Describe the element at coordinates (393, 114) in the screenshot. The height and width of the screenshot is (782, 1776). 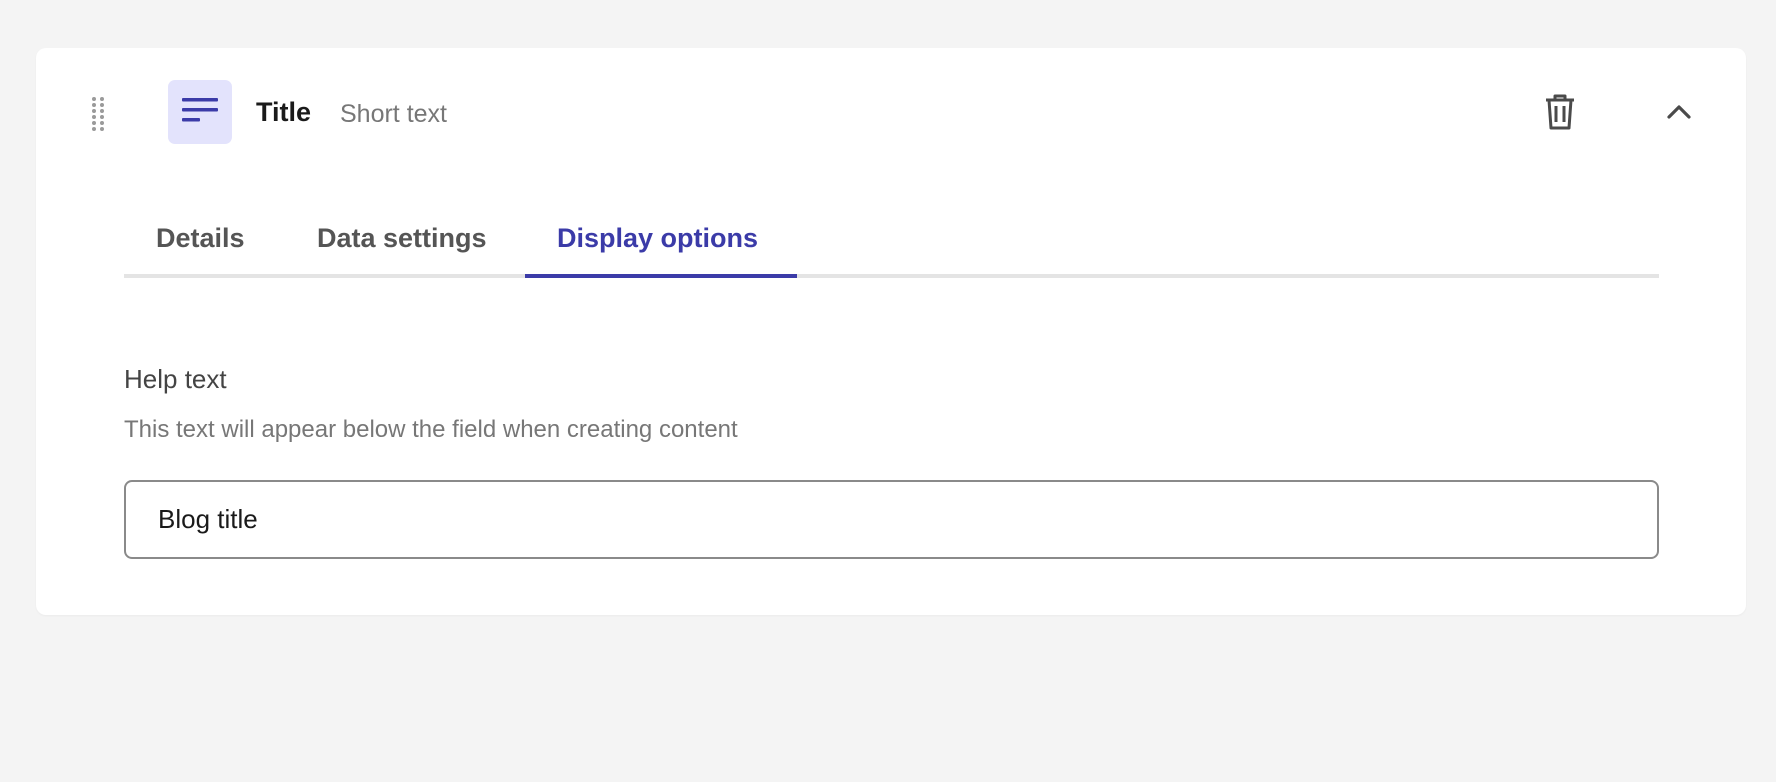
I see `field-type-label: Short text` at that location.